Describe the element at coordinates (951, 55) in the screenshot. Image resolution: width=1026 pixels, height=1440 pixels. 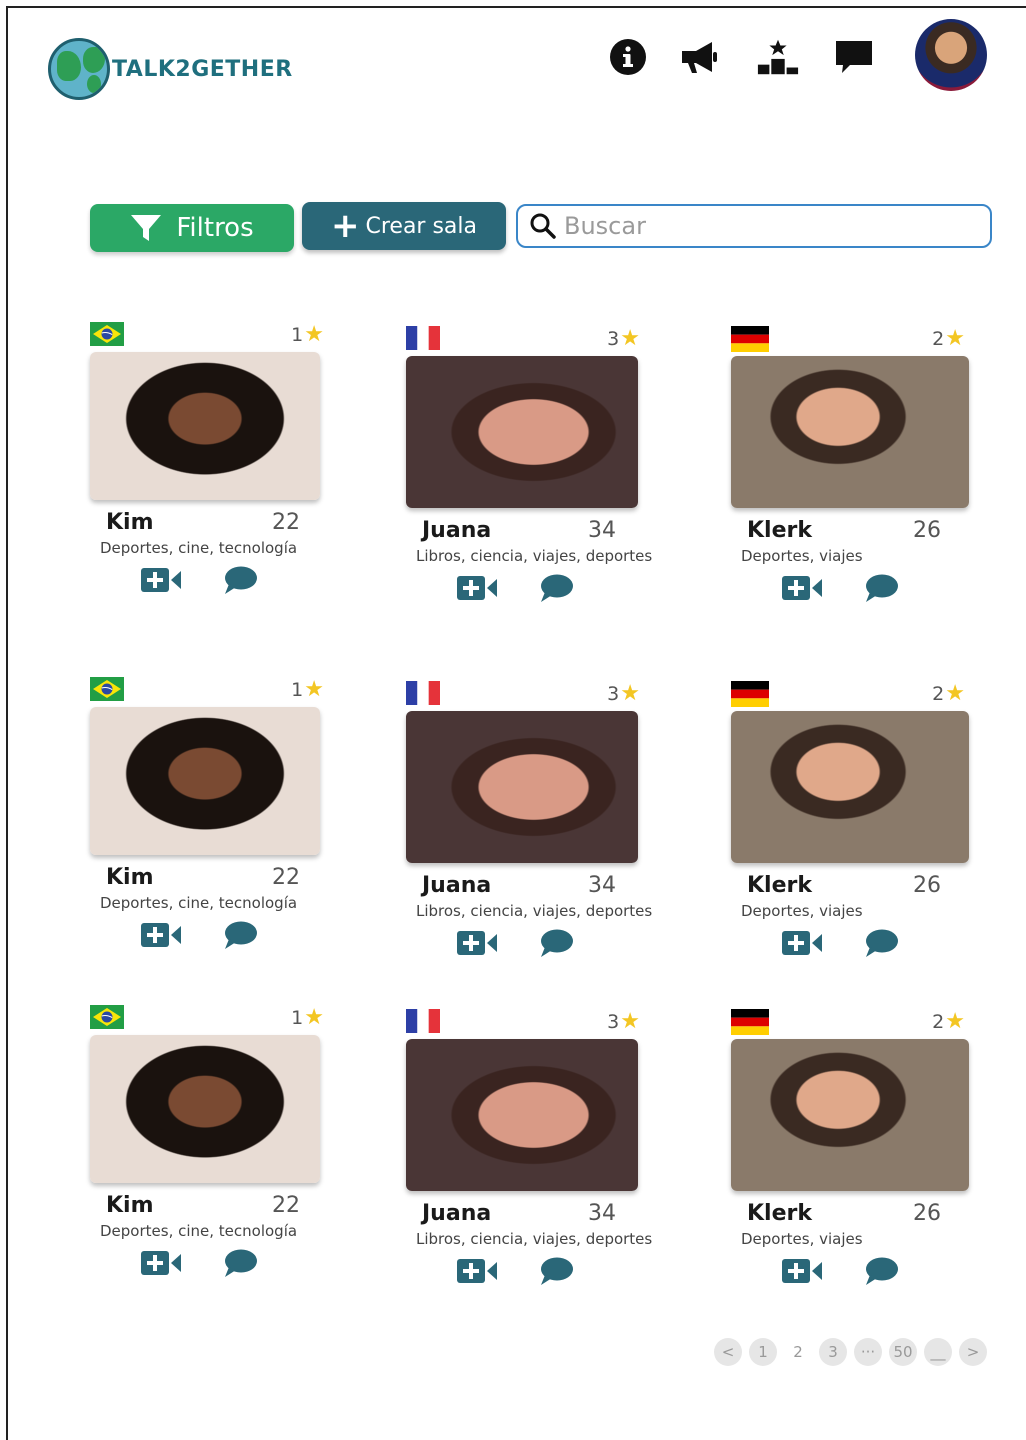
I see `user-avatar` at that location.